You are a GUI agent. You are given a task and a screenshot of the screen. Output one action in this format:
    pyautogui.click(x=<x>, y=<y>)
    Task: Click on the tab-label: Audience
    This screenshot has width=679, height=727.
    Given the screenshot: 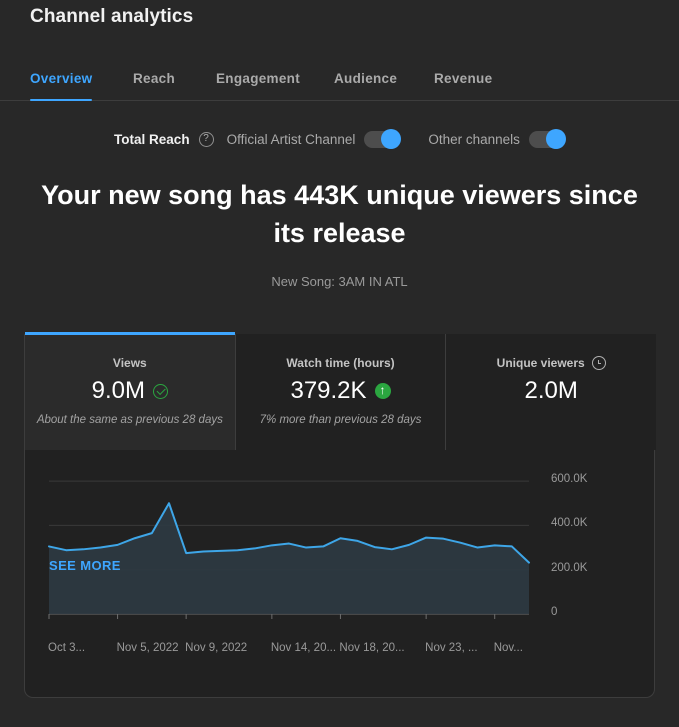 What is the action you would take?
    pyautogui.click(x=366, y=78)
    